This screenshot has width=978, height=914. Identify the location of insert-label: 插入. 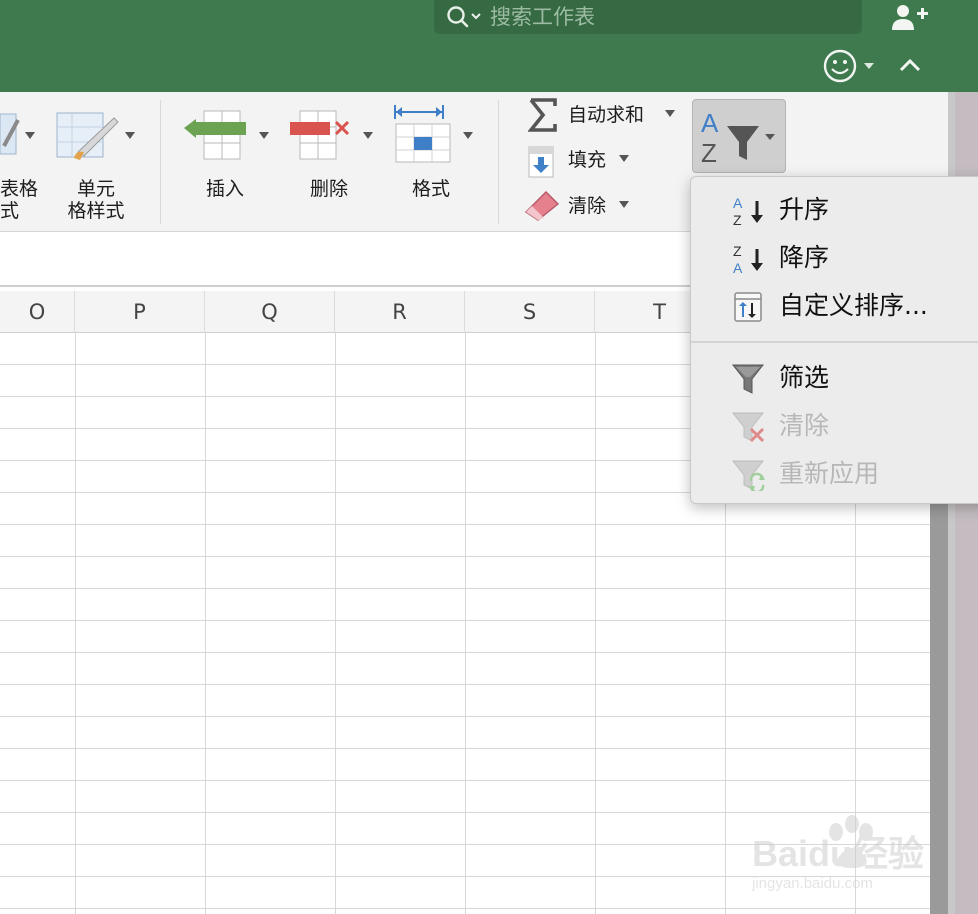
(225, 189).